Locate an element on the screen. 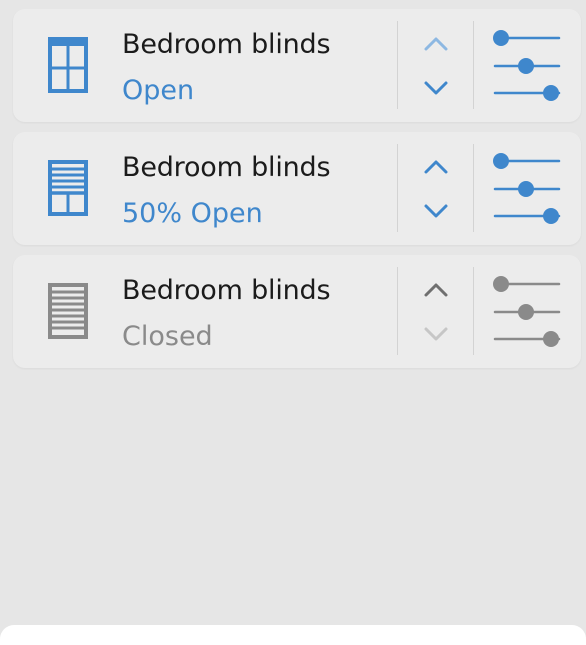 This screenshot has height=645, width=586. window-half-open-icon is located at coordinates (68, 188).